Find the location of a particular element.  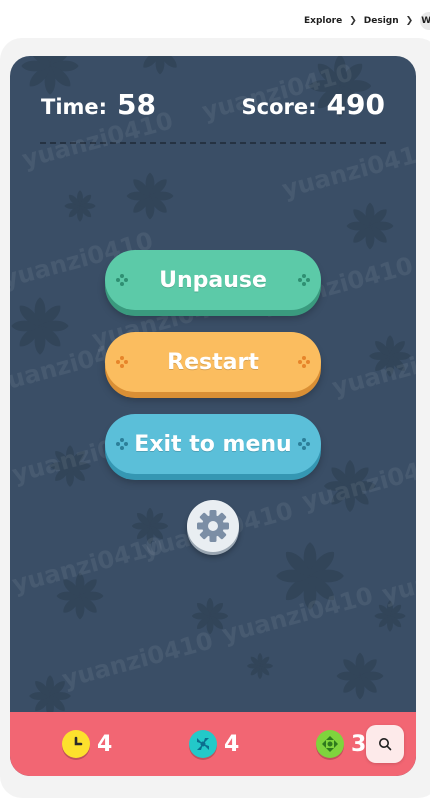

arrows-out-icon is located at coordinates (330, 744).